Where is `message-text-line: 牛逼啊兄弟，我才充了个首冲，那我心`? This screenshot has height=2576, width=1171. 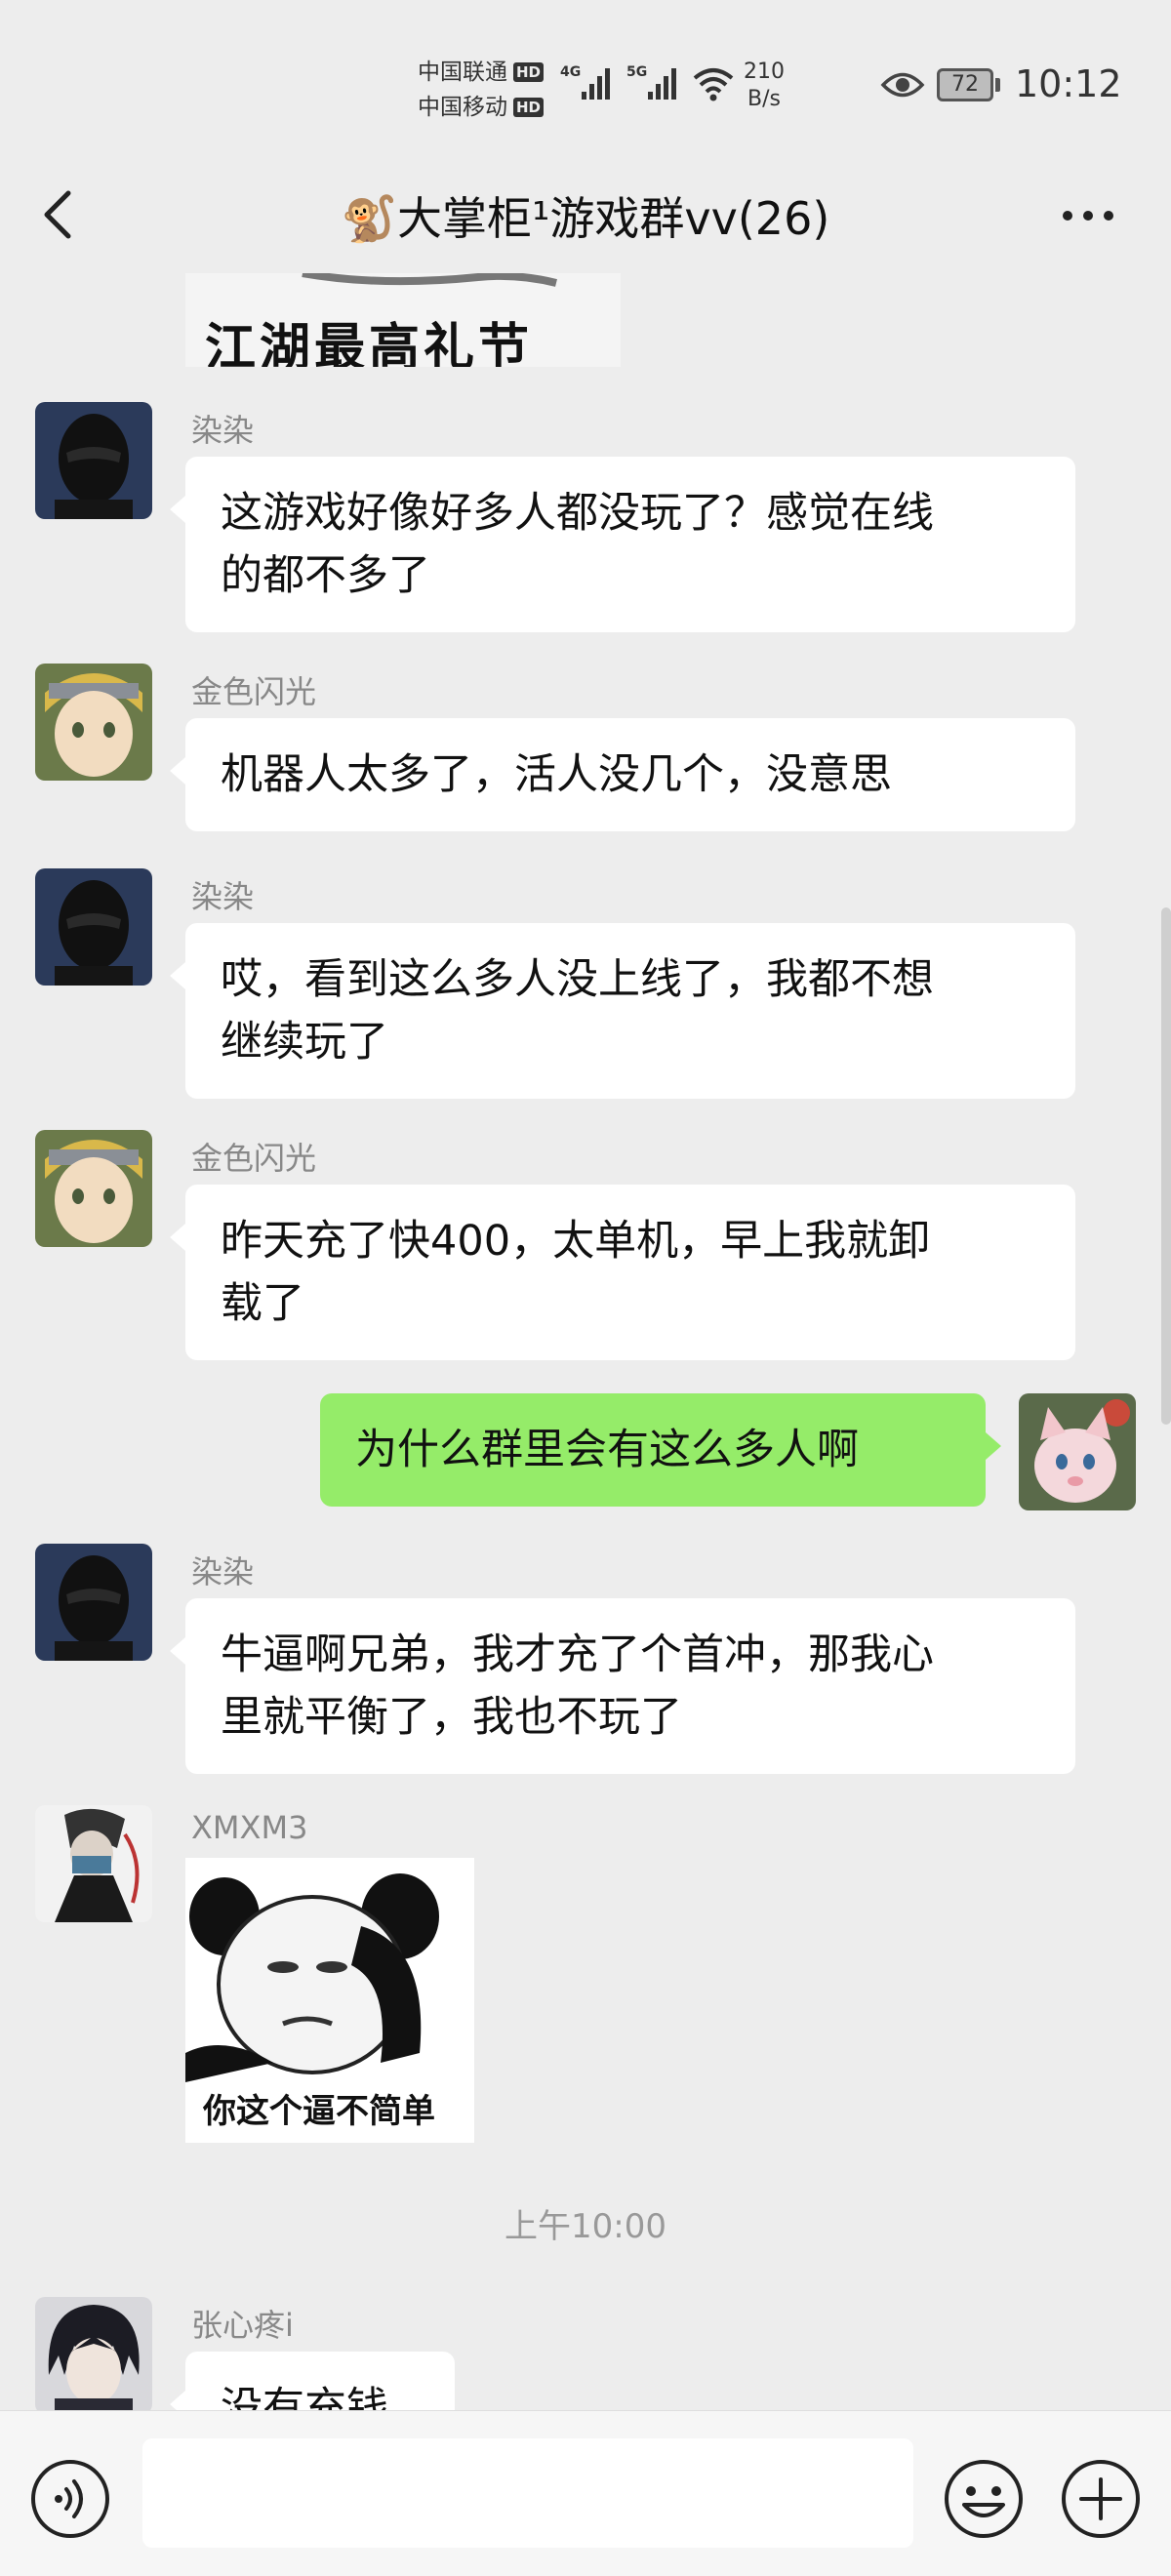 message-text-line: 牛逼啊兄弟，我才充了个首冲，那我心 is located at coordinates (577, 1654).